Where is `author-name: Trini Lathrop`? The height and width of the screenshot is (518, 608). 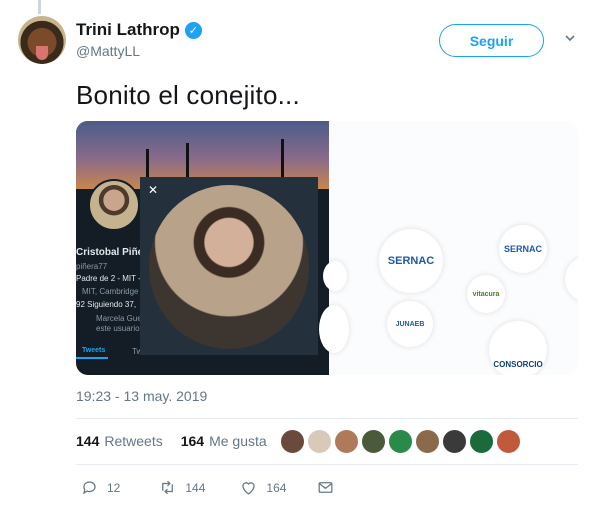
author-name: Trini Lathrop is located at coordinates (128, 30).